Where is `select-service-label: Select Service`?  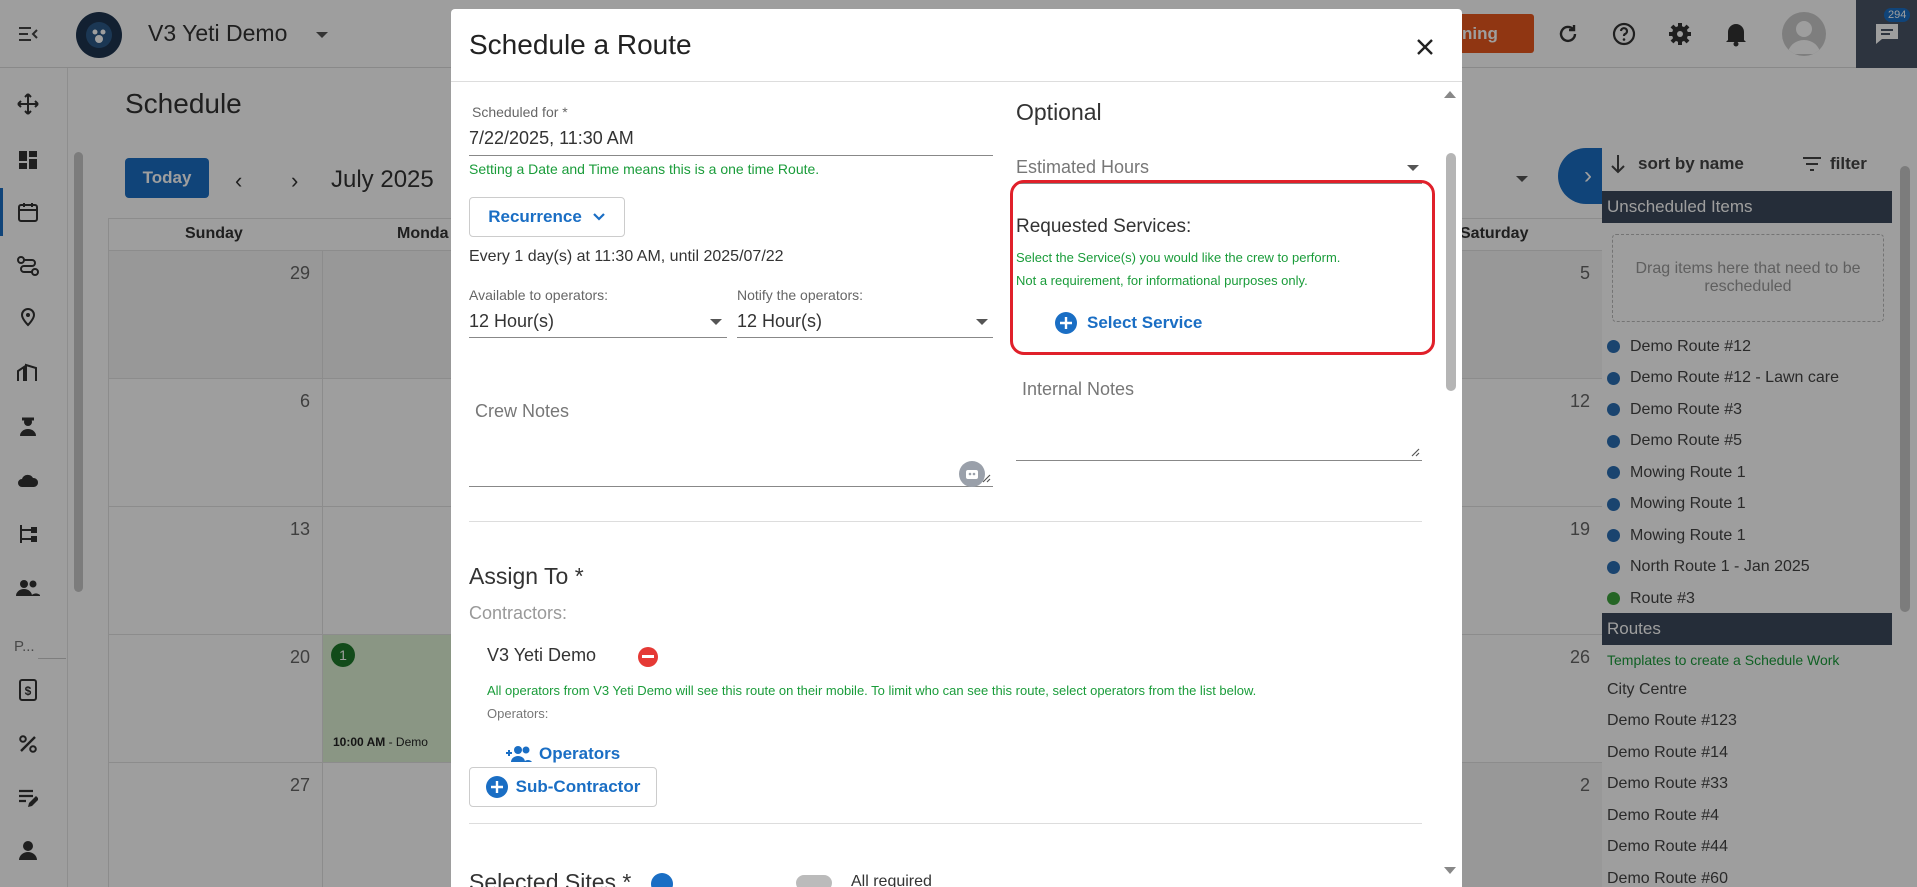 select-service-label: Select Service is located at coordinates (1145, 322).